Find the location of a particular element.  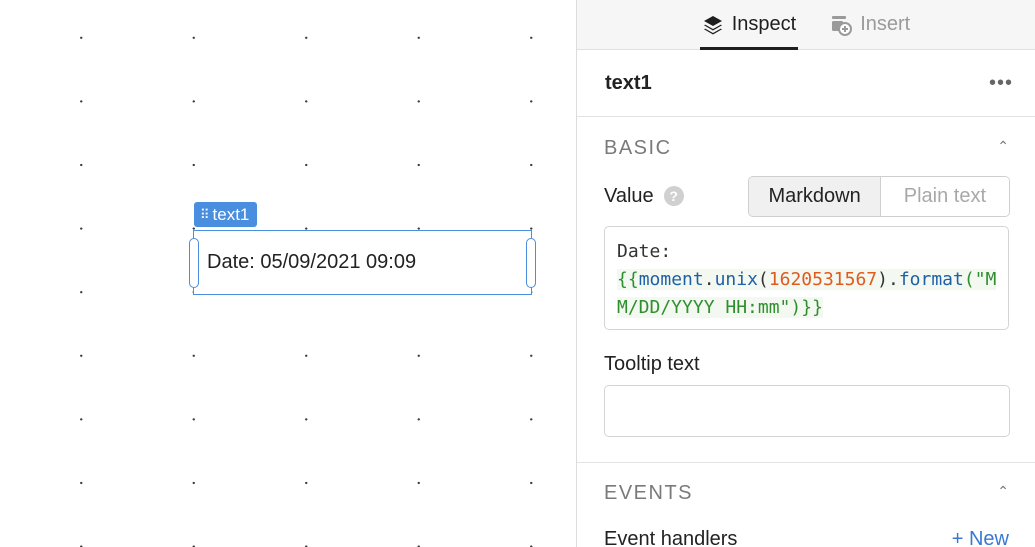

plain-text-mode-button: Plain text is located at coordinates (944, 196).